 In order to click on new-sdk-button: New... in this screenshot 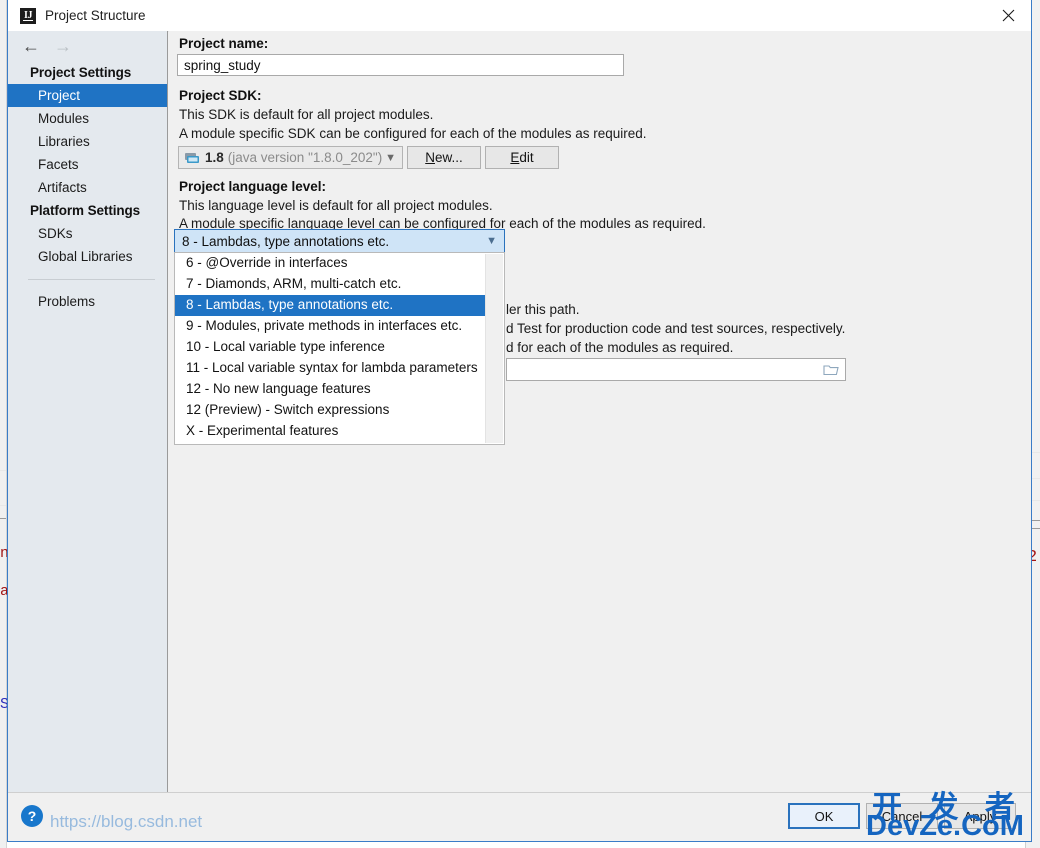, I will do `click(444, 157)`.